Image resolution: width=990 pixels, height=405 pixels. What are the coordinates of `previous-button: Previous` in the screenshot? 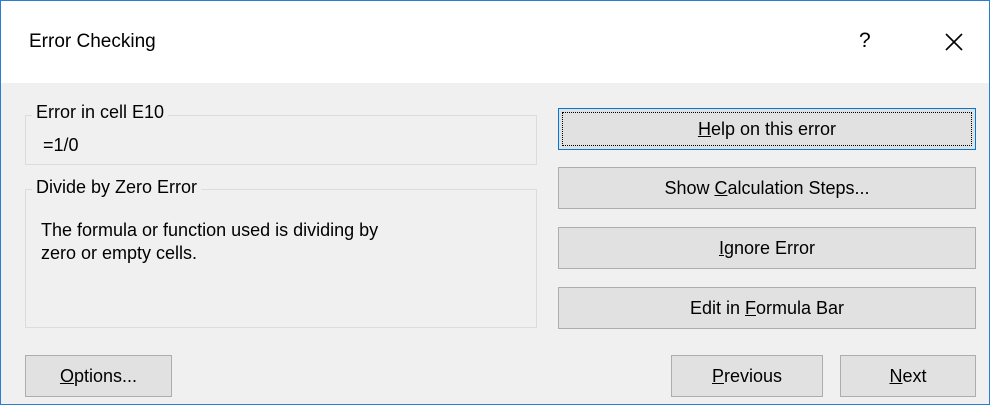 It's located at (747, 376).